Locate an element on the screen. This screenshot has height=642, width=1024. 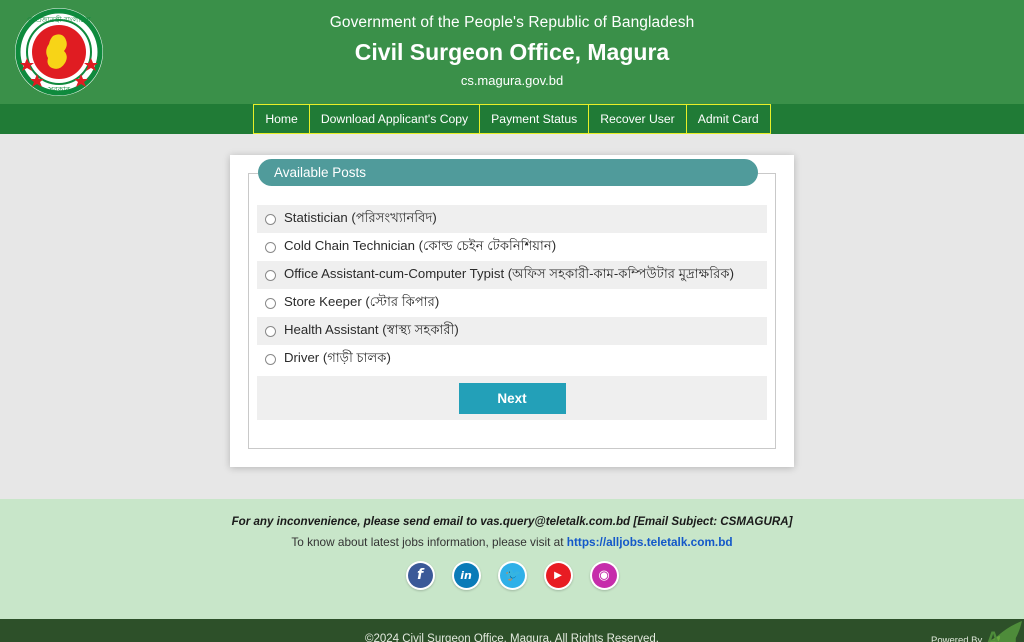
post-option-statistician: Statistician (পরিসংখ্যানবিদ) is located at coordinates (512, 219).